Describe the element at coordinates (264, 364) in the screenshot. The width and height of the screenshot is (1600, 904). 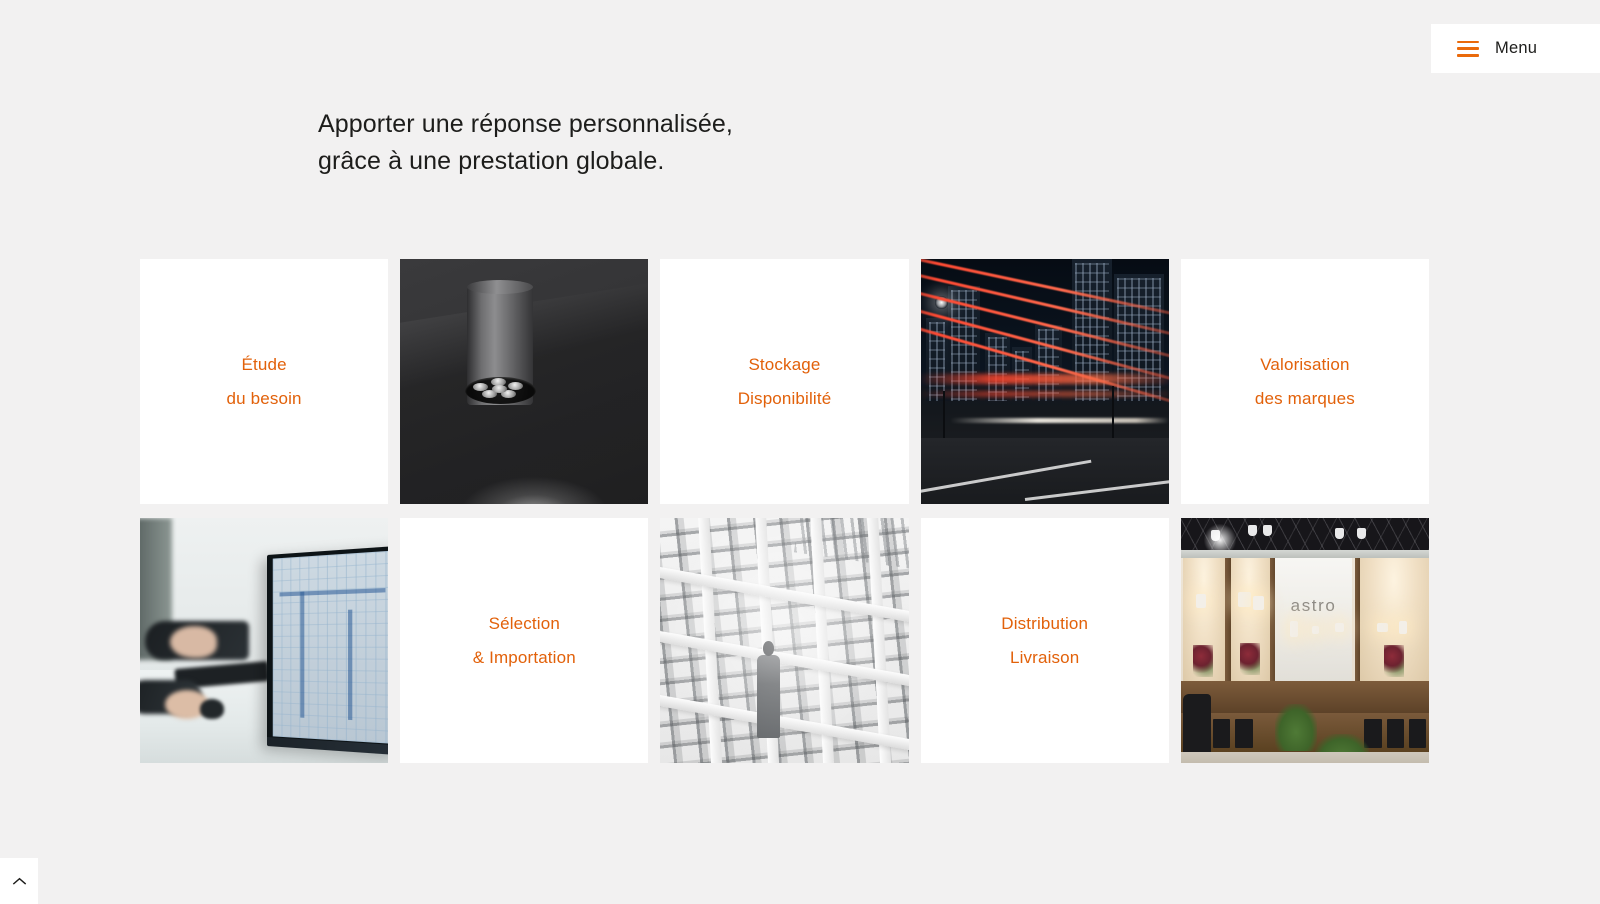
I see `service-label-line1: Étude` at that location.